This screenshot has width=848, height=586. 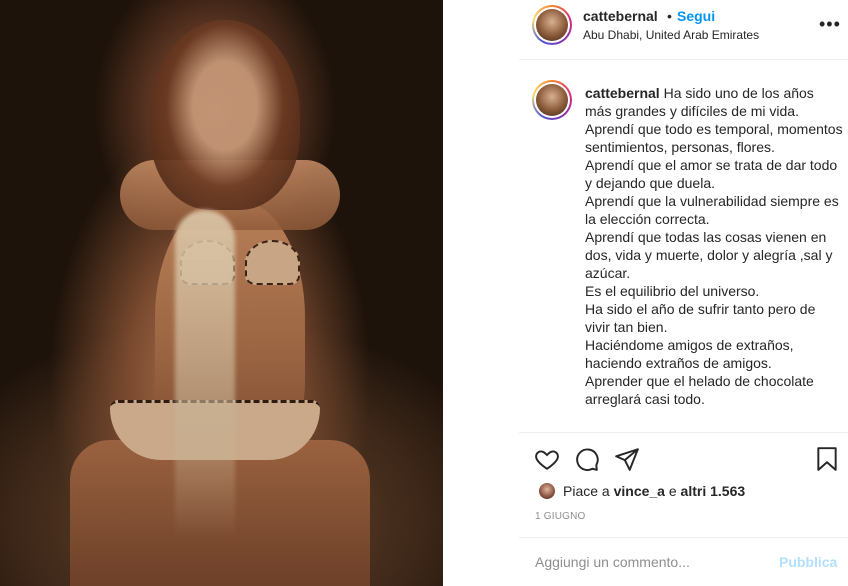 What do you see at coordinates (205, 375) in the screenshot?
I see `photo-falling-sand` at bounding box center [205, 375].